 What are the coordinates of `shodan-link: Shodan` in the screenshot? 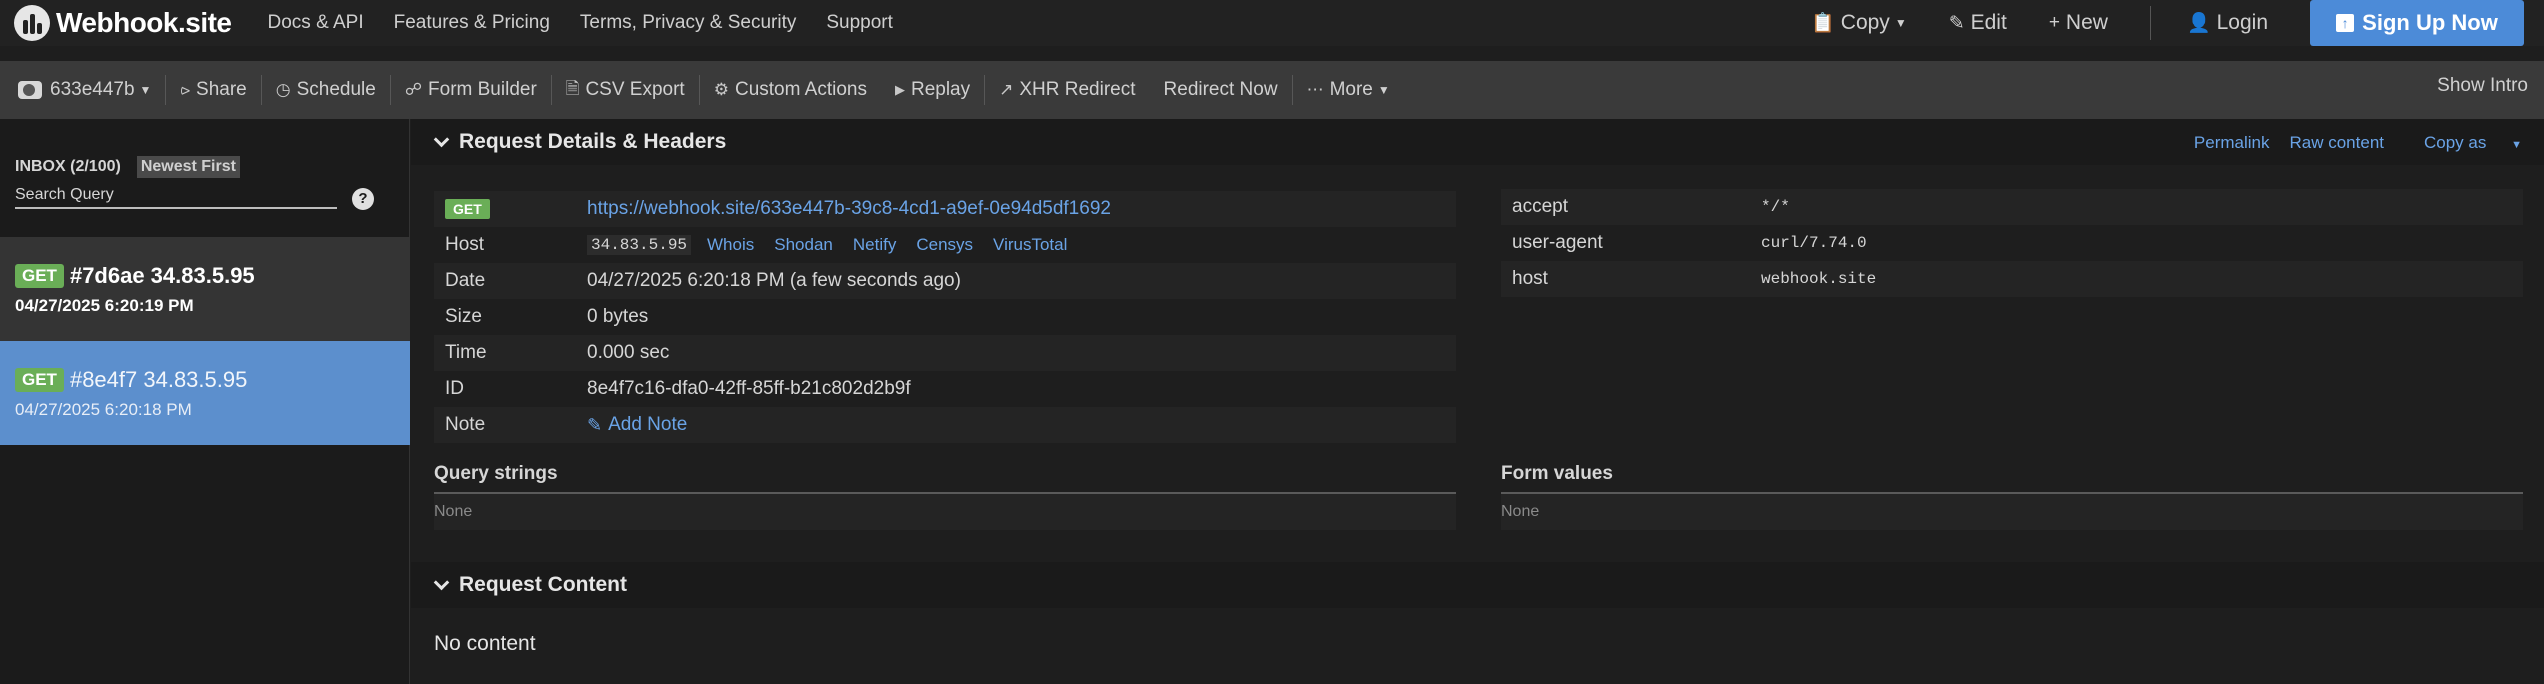 It's located at (803, 245).